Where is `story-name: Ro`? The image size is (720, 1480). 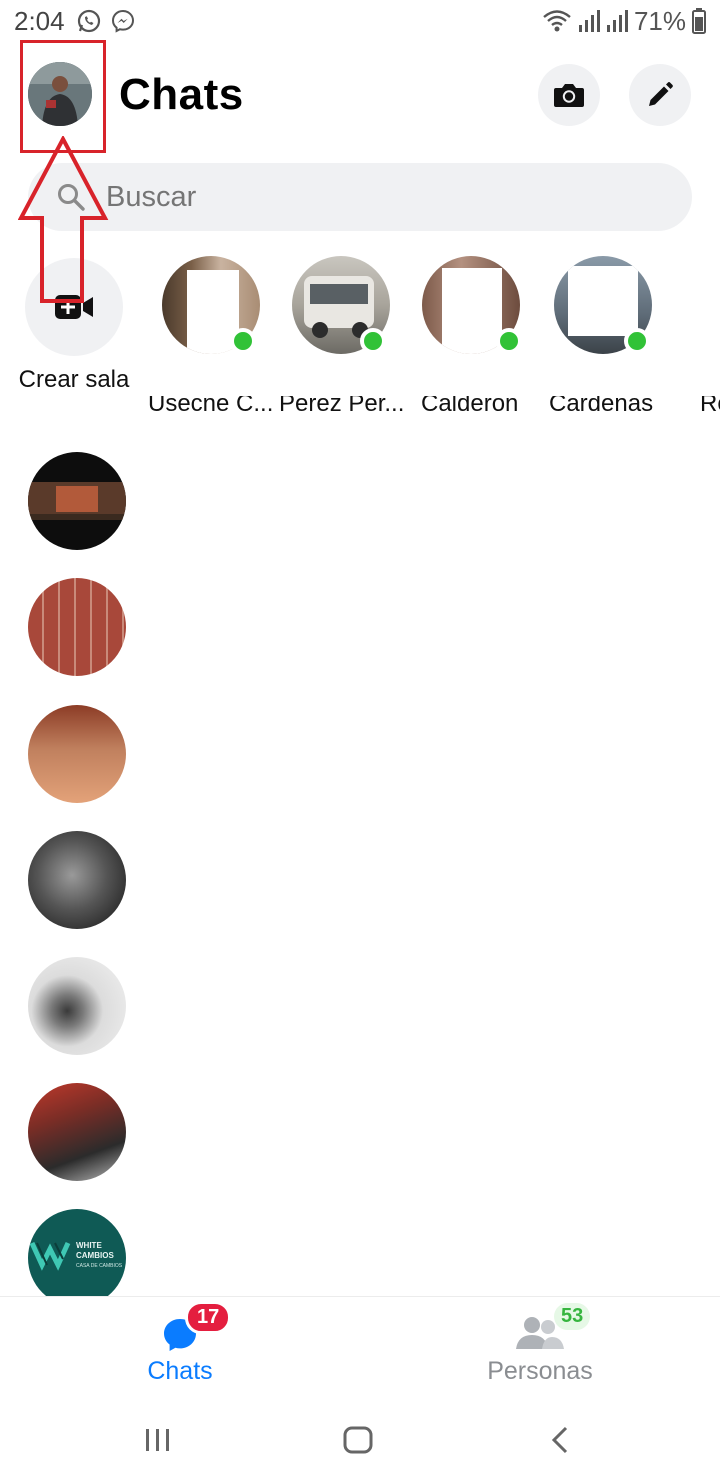
story-name: Ro is located at coordinates (710, 406).